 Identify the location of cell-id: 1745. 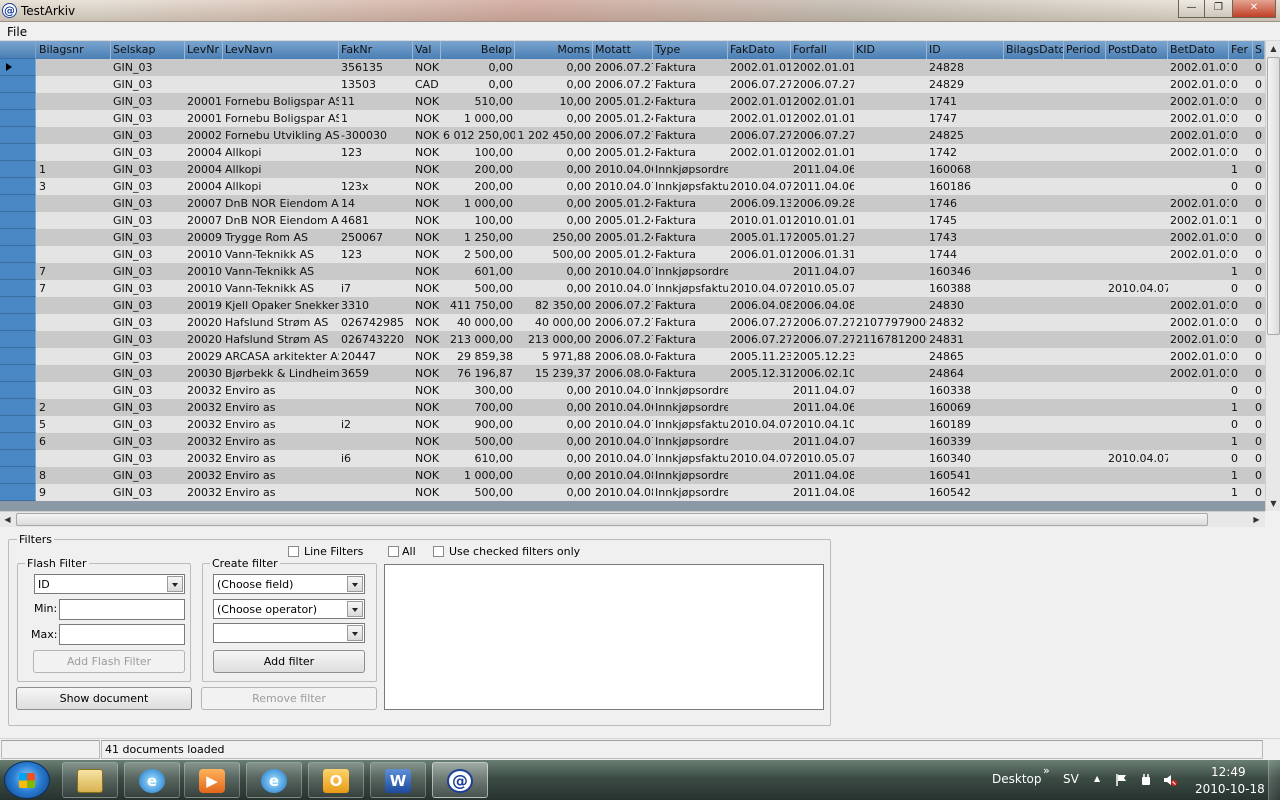
(965, 220).